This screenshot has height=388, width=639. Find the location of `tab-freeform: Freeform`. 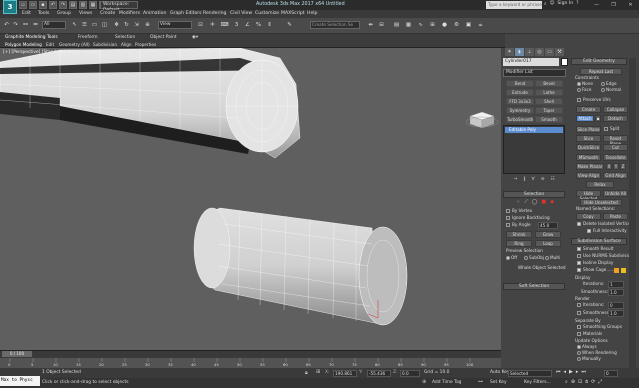

tab-freeform: Freeform is located at coordinates (88, 37).